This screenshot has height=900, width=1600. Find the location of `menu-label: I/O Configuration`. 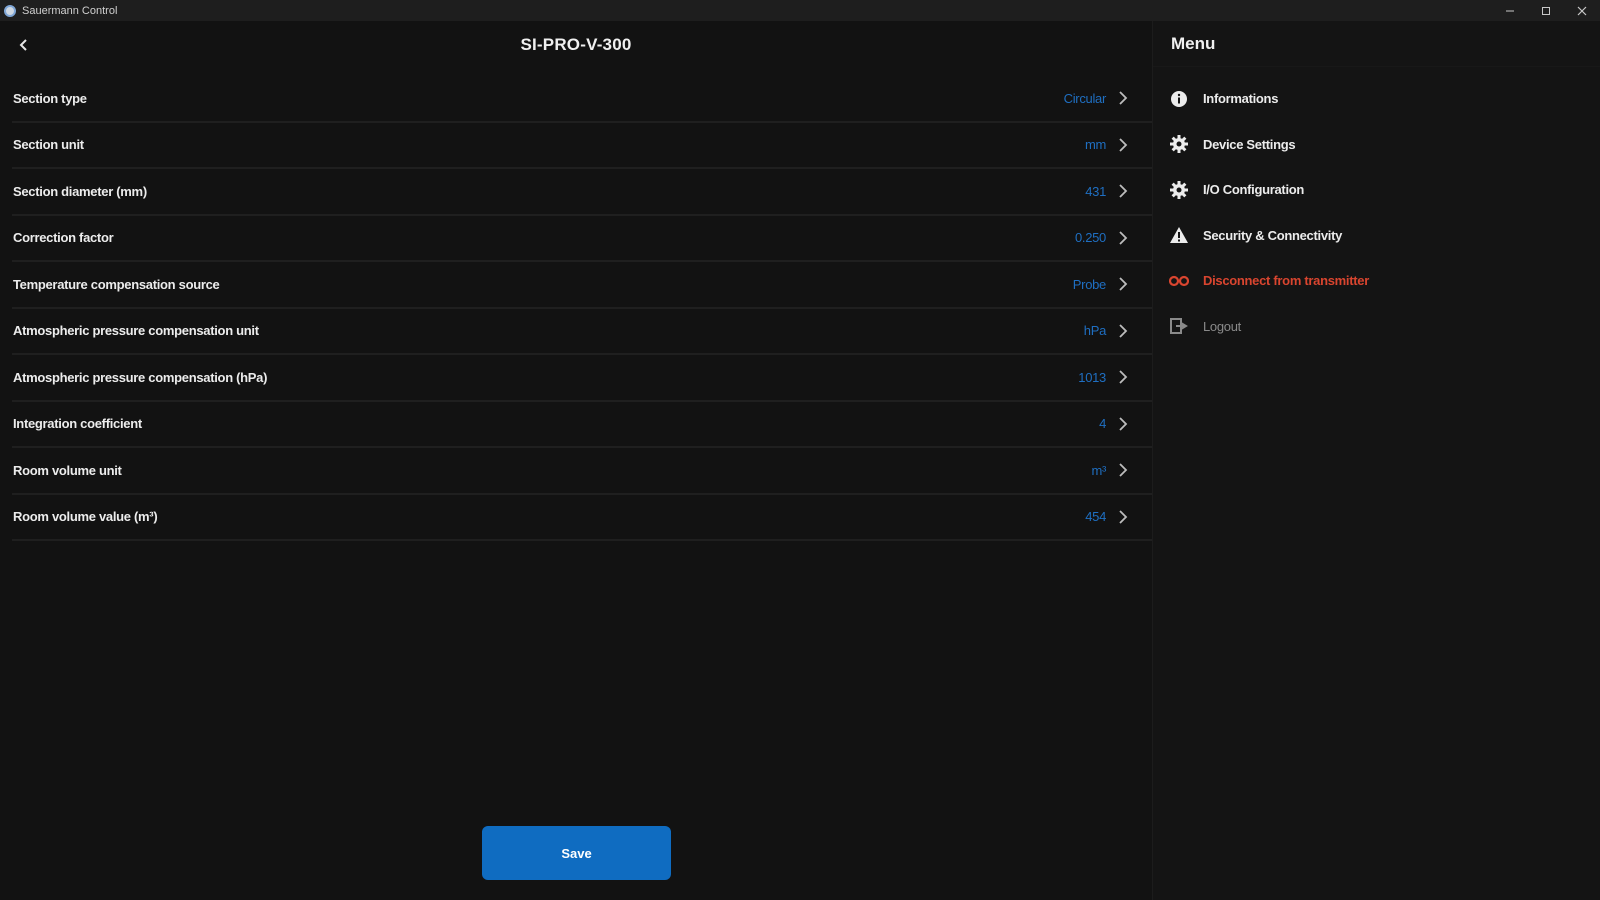

menu-label: I/O Configuration is located at coordinates (1254, 190).